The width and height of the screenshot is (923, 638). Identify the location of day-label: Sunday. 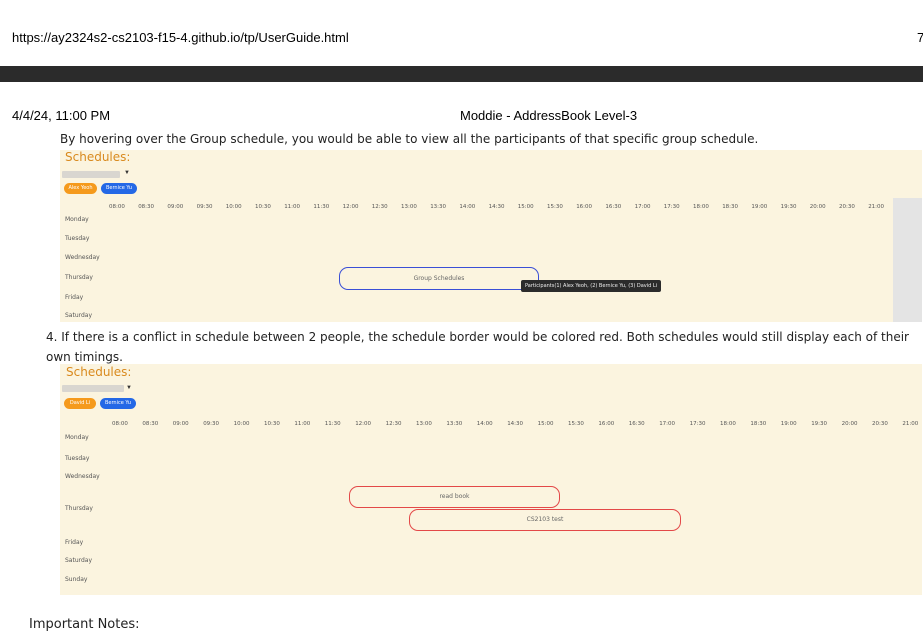
(76, 579).